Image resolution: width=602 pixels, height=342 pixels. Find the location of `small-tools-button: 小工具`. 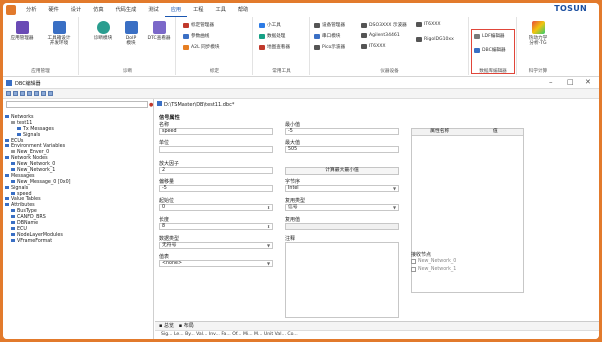

small-tools-button: 小工具 is located at coordinates (270, 25).